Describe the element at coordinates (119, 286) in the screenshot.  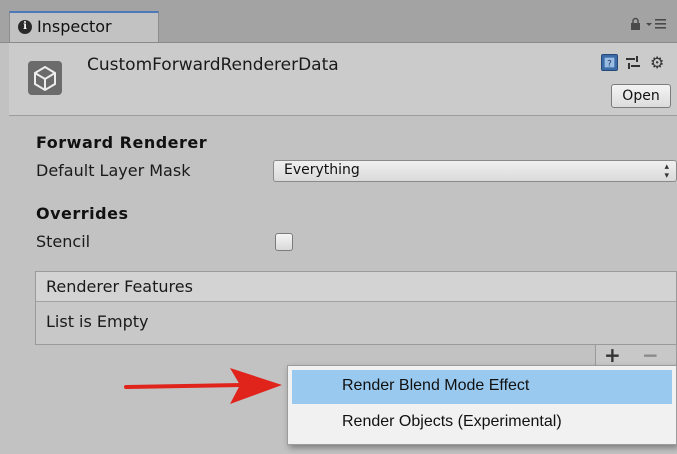
I see `renderer-features-title: Renderer Features` at that location.